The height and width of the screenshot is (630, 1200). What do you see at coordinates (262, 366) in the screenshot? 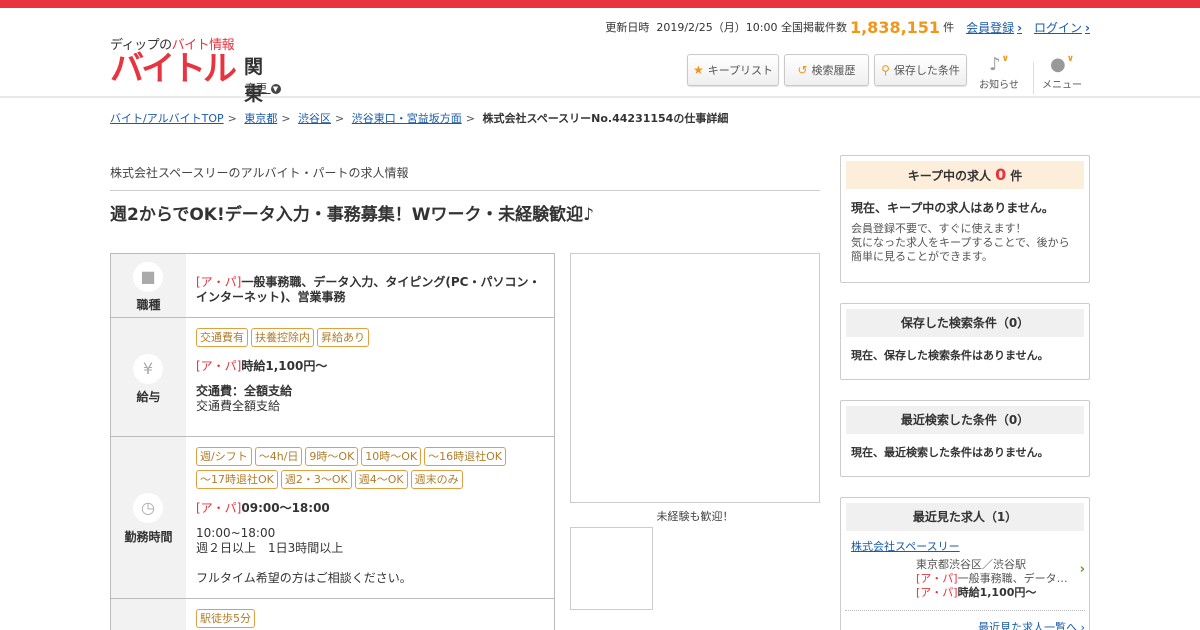
I see `kyuyo-value: [ア・パ]時給1,100円～` at bounding box center [262, 366].